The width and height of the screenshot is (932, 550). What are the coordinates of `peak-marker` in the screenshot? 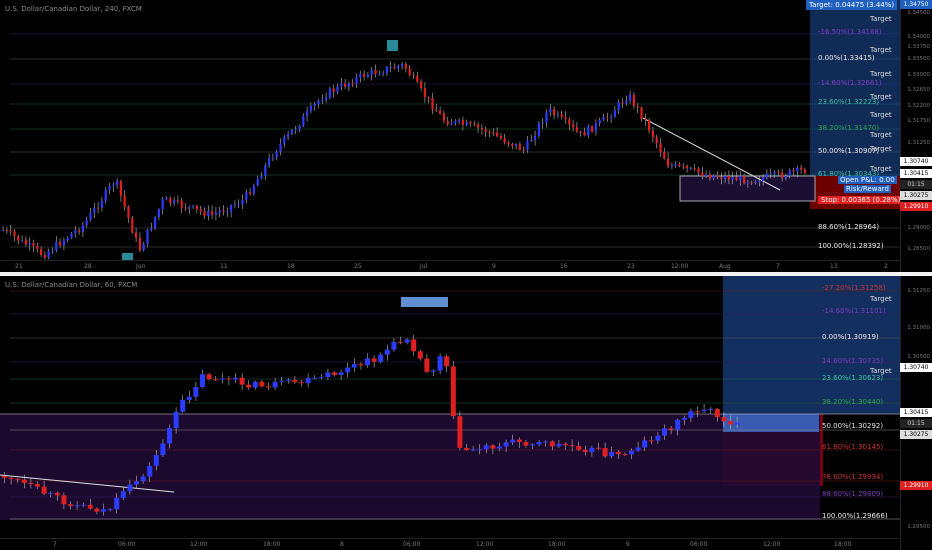 It's located at (424, 302).